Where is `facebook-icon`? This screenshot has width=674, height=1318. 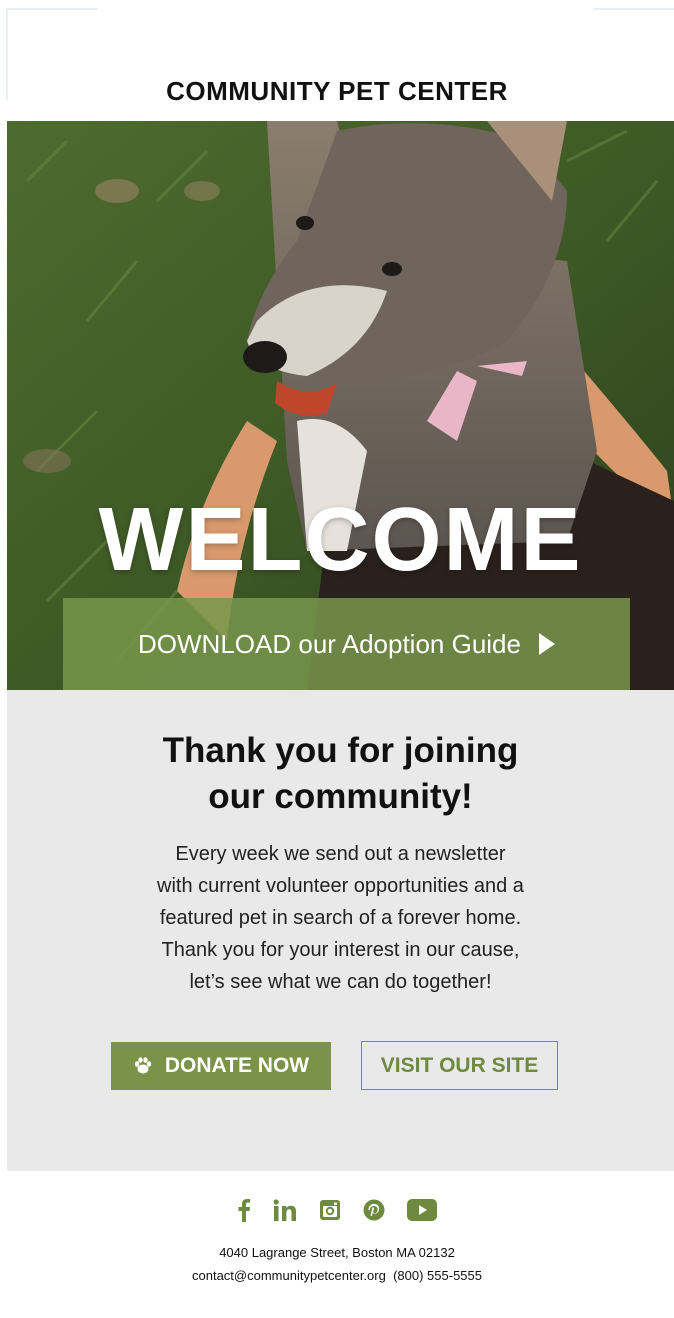
facebook-icon is located at coordinates (244, 1210).